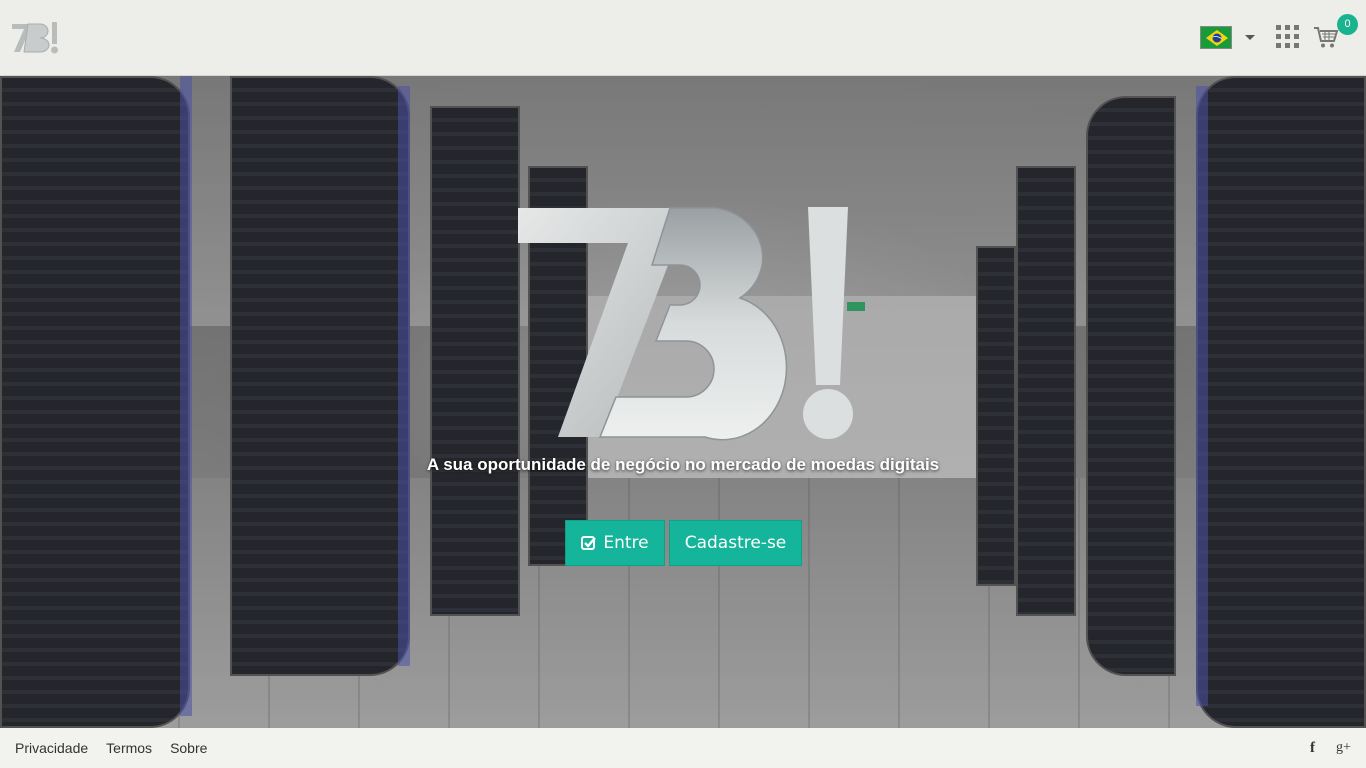 The width and height of the screenshot is (1366, 768). I want to click on footer: Privacidade Termos Sobre f g+, so click(683, 748).